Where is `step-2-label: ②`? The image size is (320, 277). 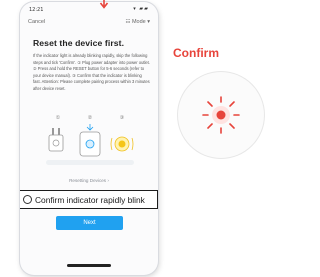 step-2-label: ② is located at coordinates (90, 118).